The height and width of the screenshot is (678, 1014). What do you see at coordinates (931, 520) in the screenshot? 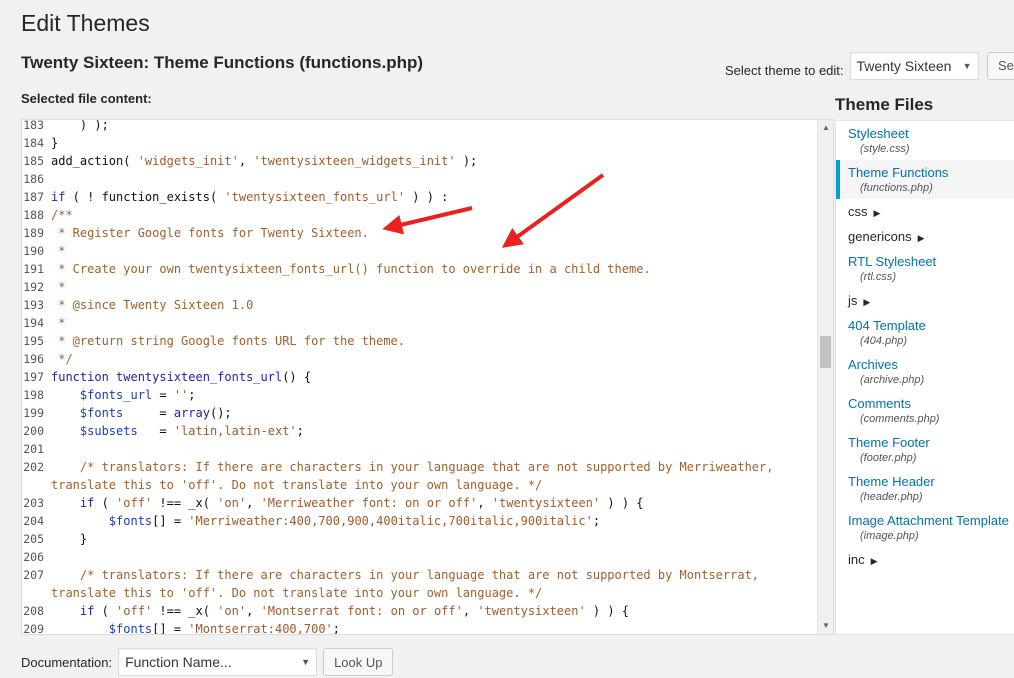
I see `file-link: Image Attachment Template` at bounding box center [931, 520].